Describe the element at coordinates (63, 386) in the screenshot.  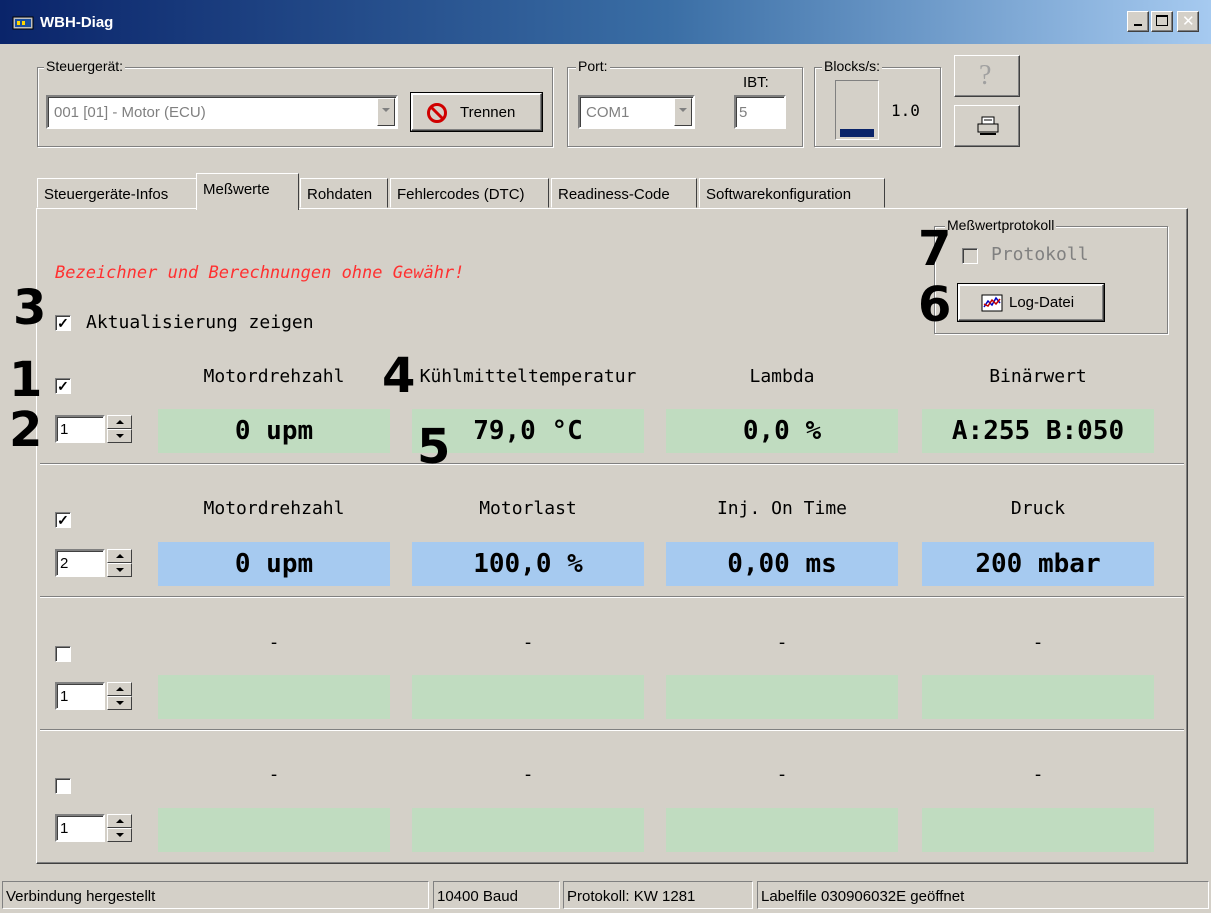
I see `row-1-checkbox: ✓` at that location.